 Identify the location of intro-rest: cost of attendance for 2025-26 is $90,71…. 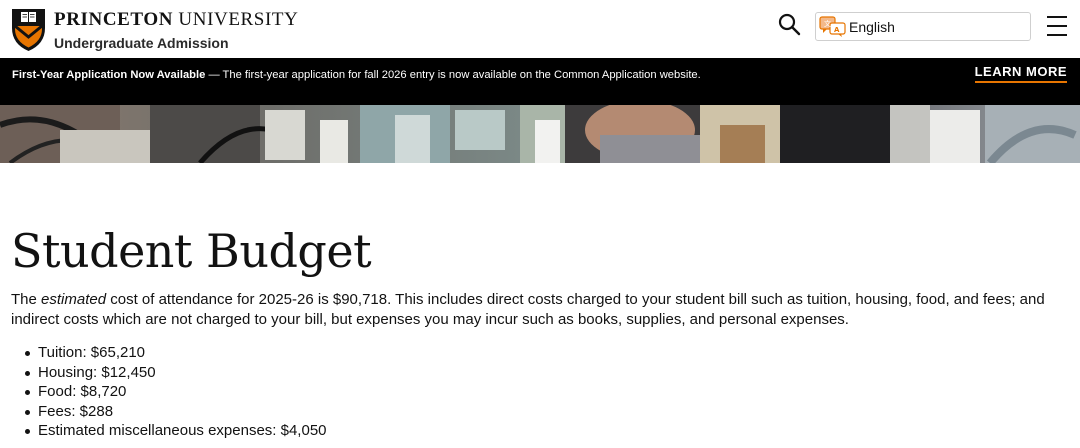
(528, 309).